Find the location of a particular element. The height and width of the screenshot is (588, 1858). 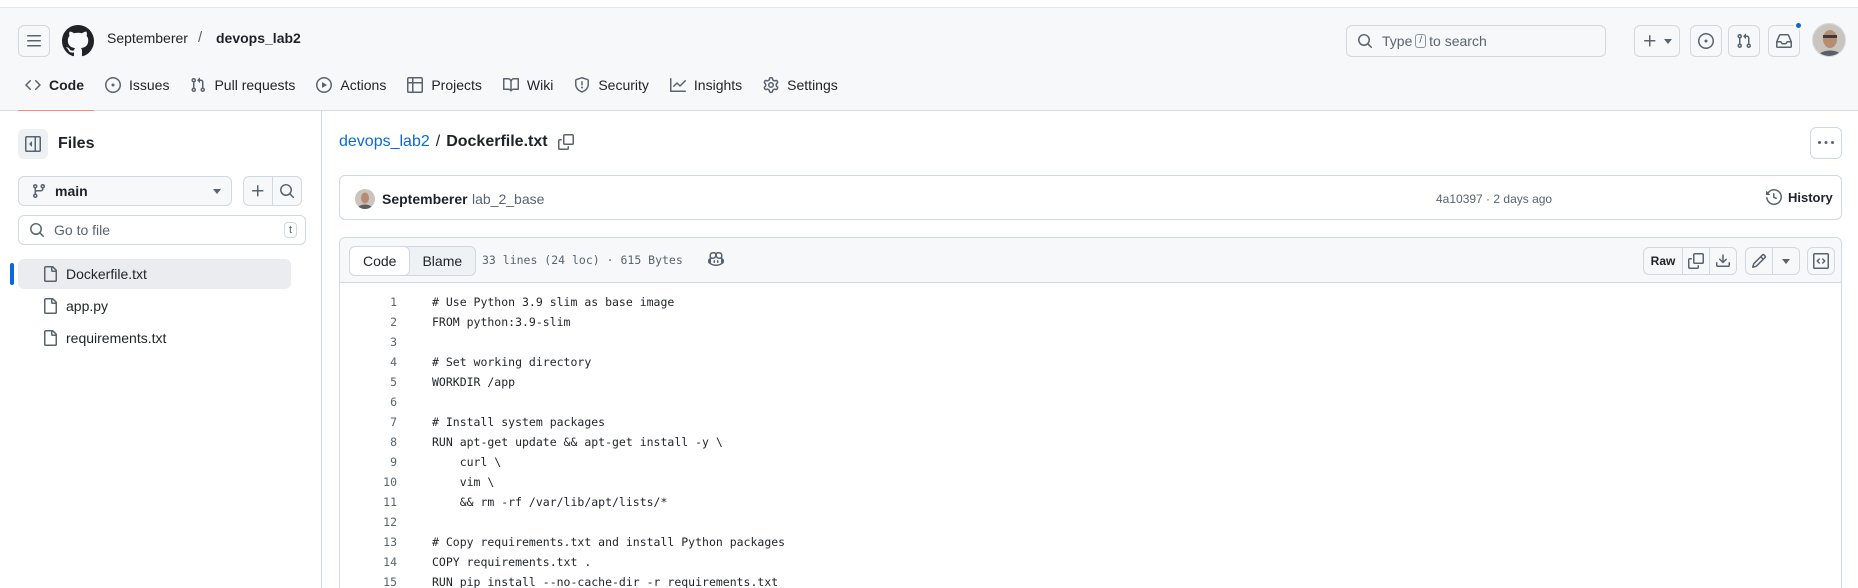

line-number: 7 is located at coordinates (368, 422).